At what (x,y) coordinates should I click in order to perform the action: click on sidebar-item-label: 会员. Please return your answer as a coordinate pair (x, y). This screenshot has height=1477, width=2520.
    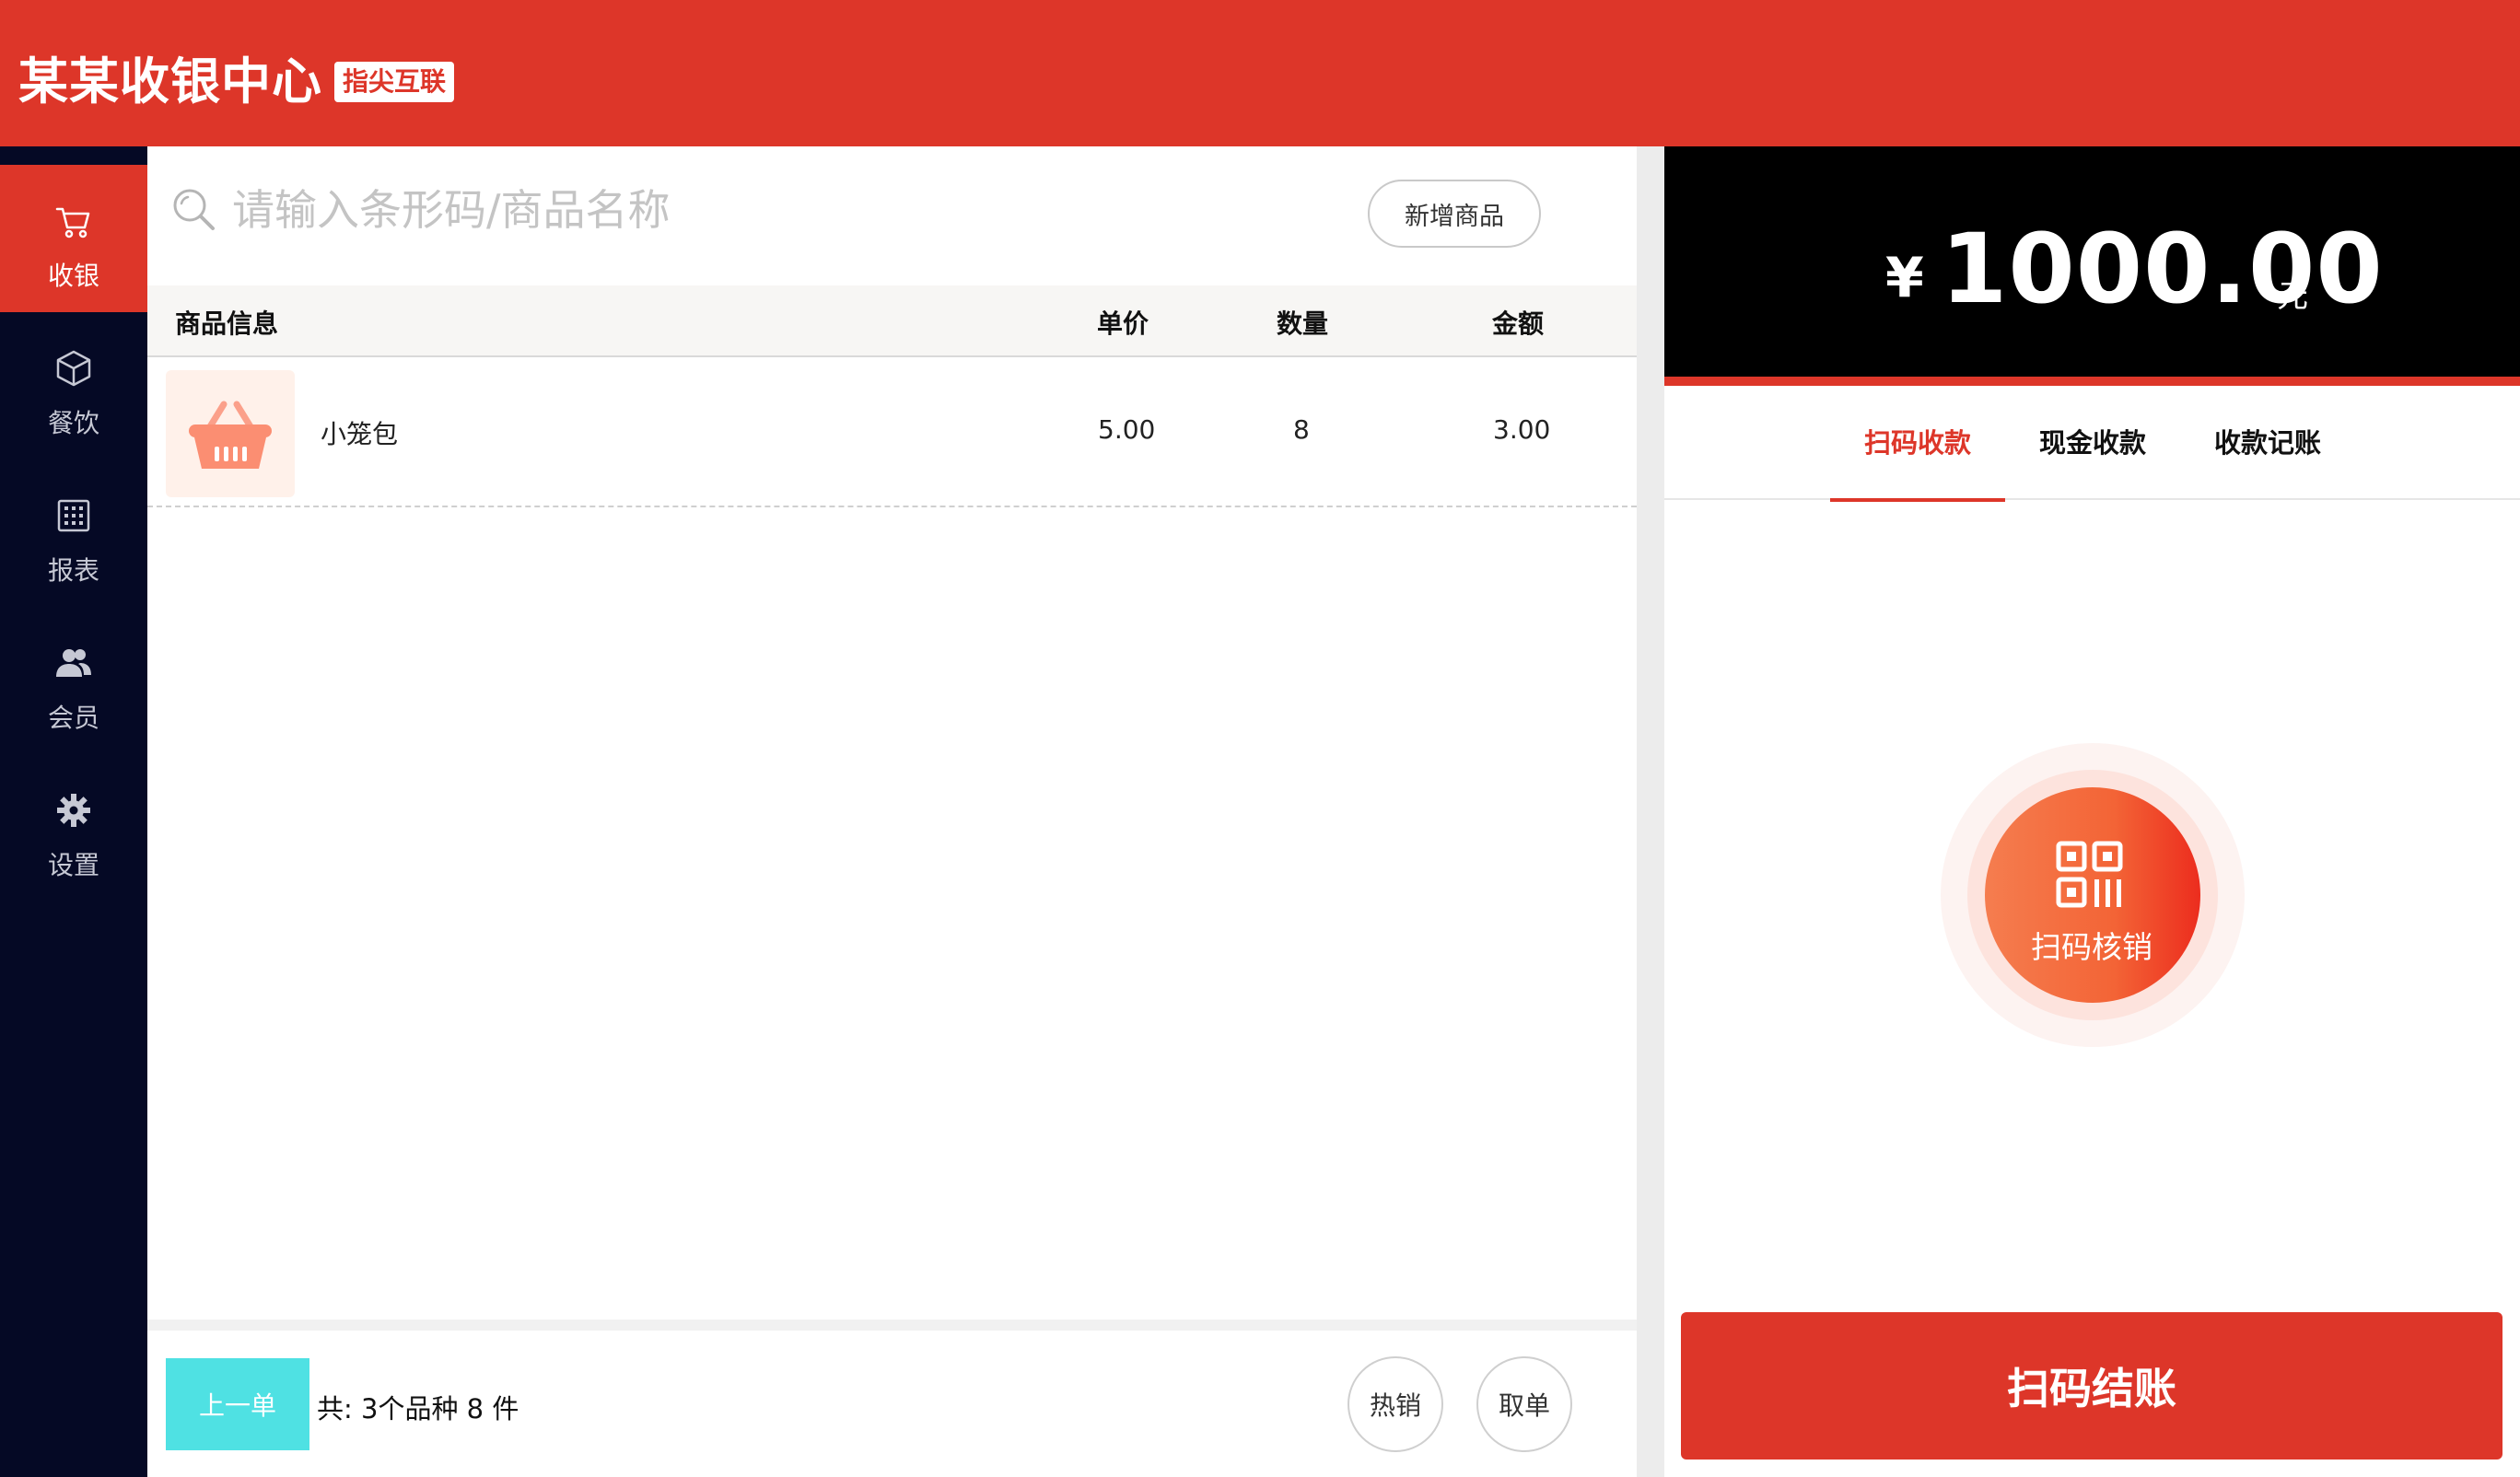
    Looking at the image, I should click on (73, 718).